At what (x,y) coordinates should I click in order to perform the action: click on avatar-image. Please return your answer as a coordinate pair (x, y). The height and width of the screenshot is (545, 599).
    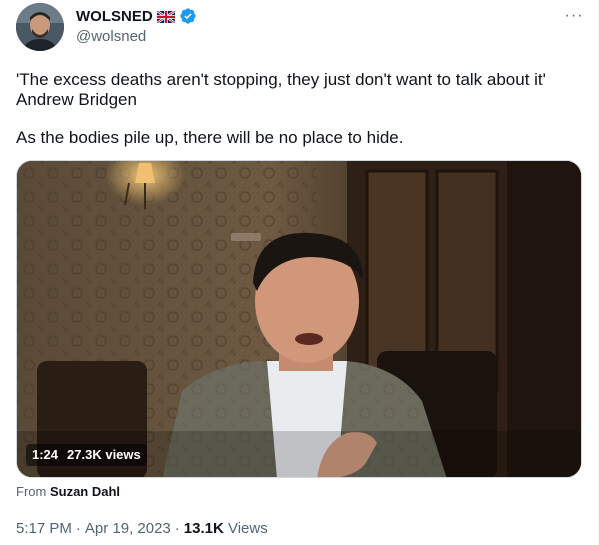
    Looking at the image, I should click on (40, 27).